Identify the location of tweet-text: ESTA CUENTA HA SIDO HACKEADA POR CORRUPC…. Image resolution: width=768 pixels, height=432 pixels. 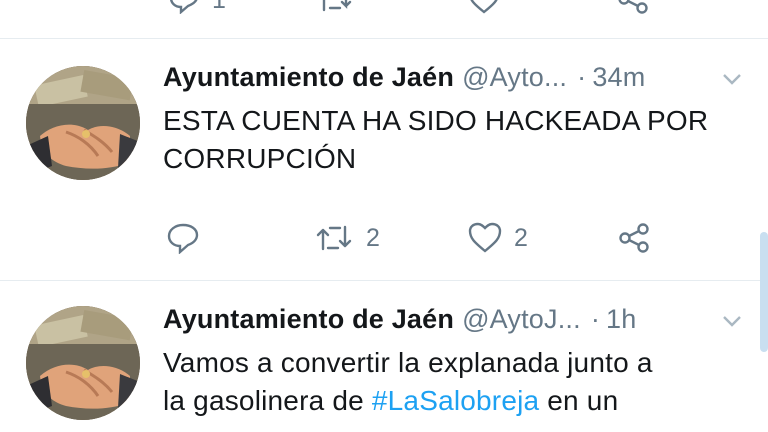
(435, 140).